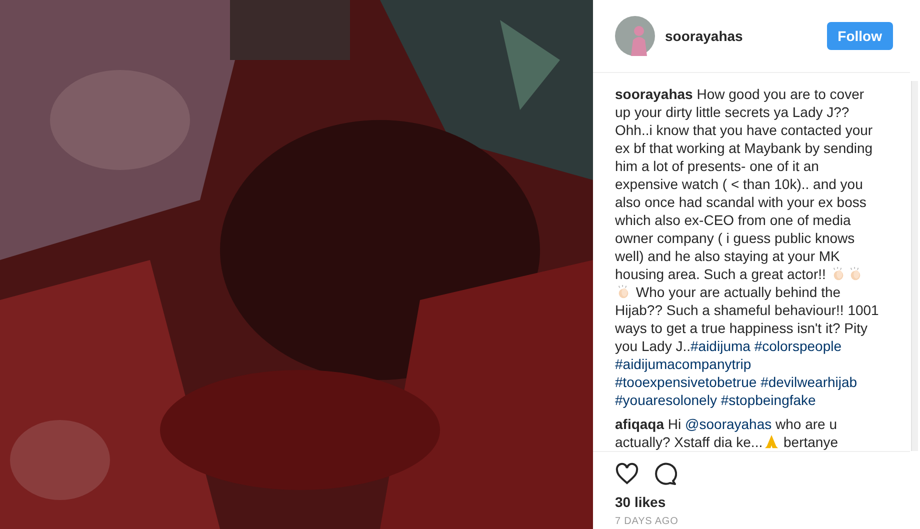  I want to click on hashtag-link: @soorayahas, so click(728, 424).